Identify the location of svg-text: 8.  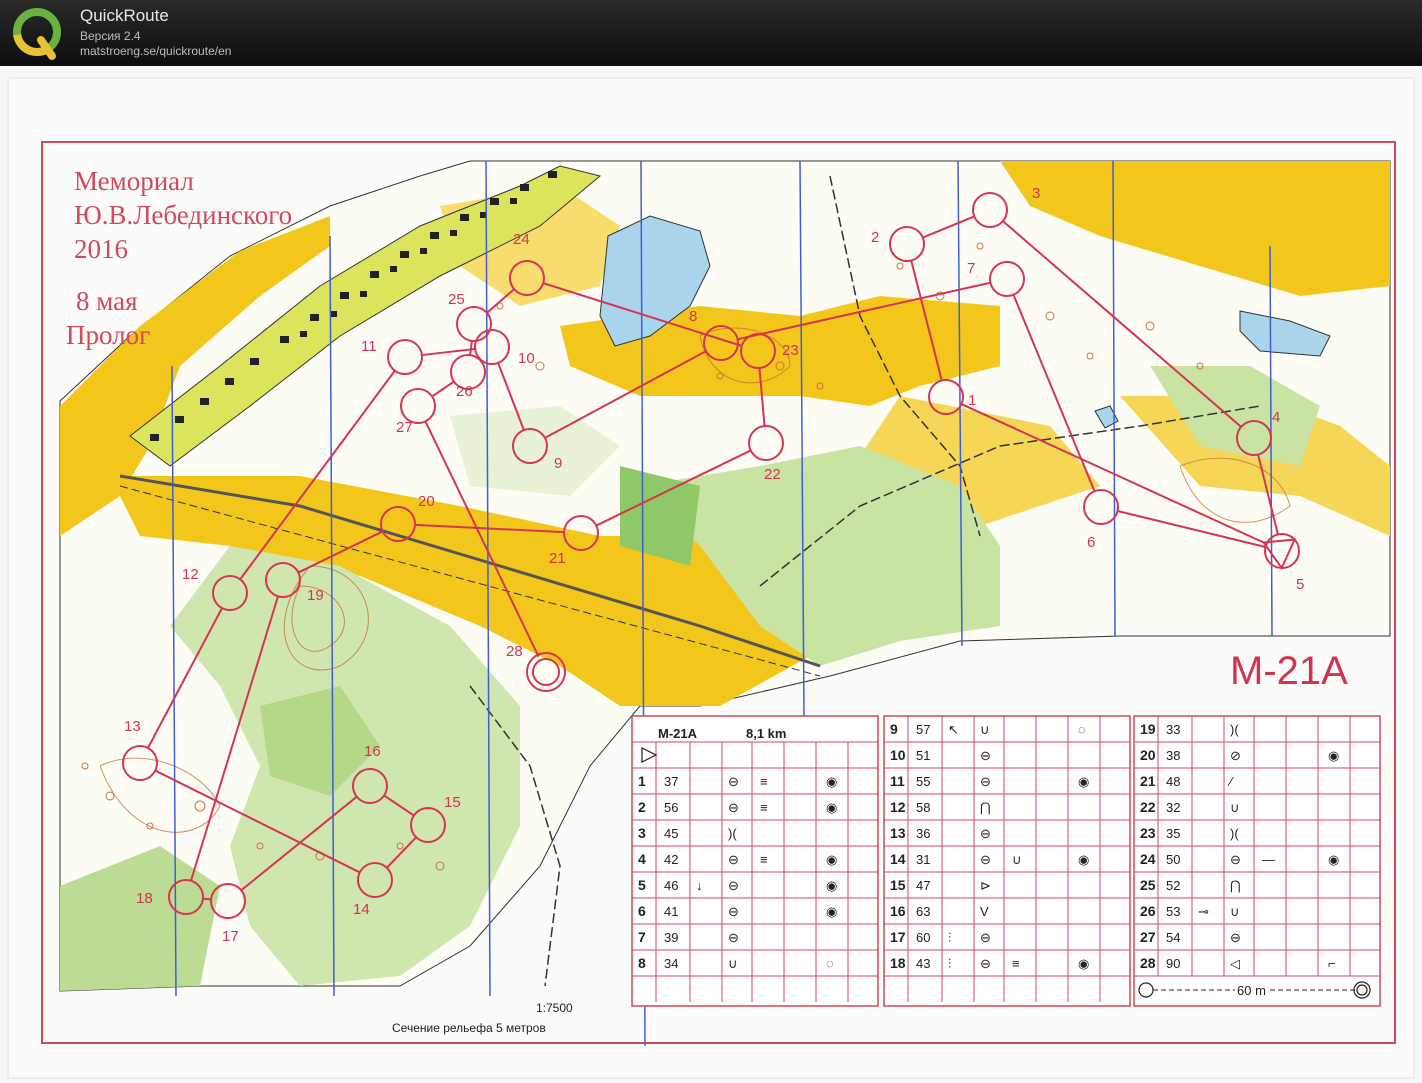
(642, 963).